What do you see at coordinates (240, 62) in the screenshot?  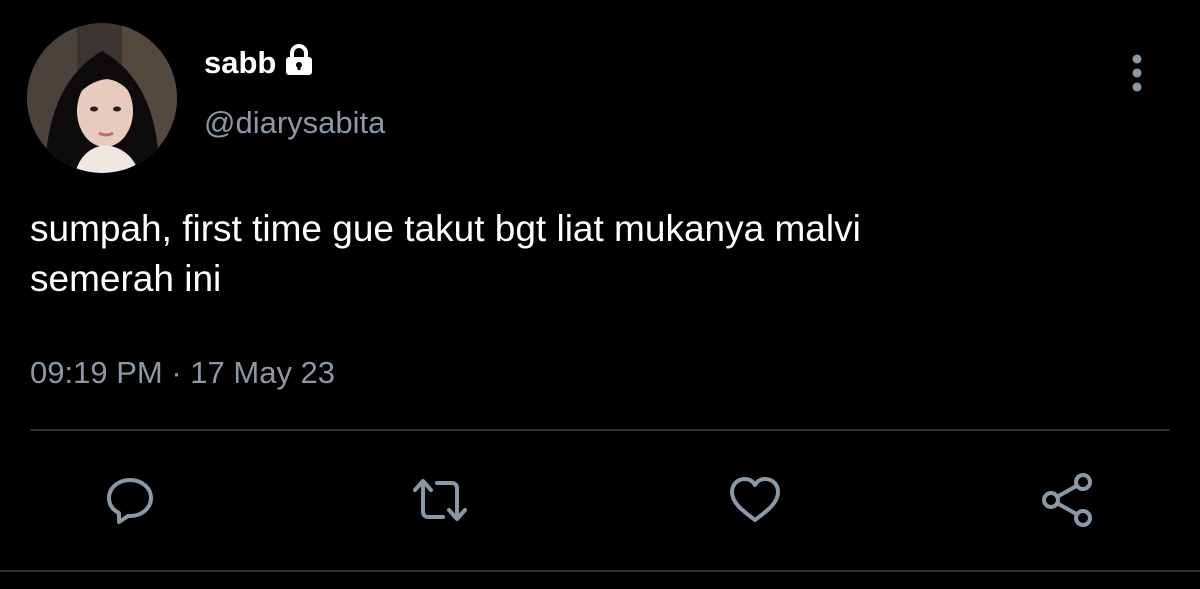 I see `display-name: sabb` at bounding box center [240, 62].